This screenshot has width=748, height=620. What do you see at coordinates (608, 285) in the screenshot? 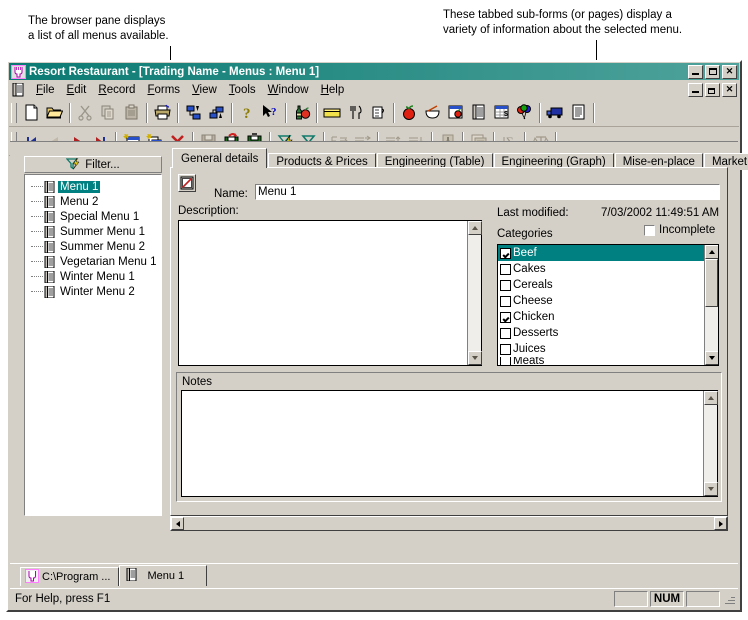
I see `category-row: Cereals` at bounding box center [608, 285].